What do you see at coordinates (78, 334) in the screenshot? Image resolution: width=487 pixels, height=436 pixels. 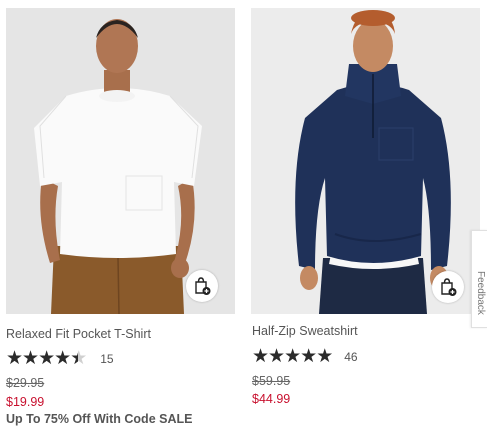 I see `product-name: Relaxed Fit Pocket T-Shirt` at bounding box center [78, 334].